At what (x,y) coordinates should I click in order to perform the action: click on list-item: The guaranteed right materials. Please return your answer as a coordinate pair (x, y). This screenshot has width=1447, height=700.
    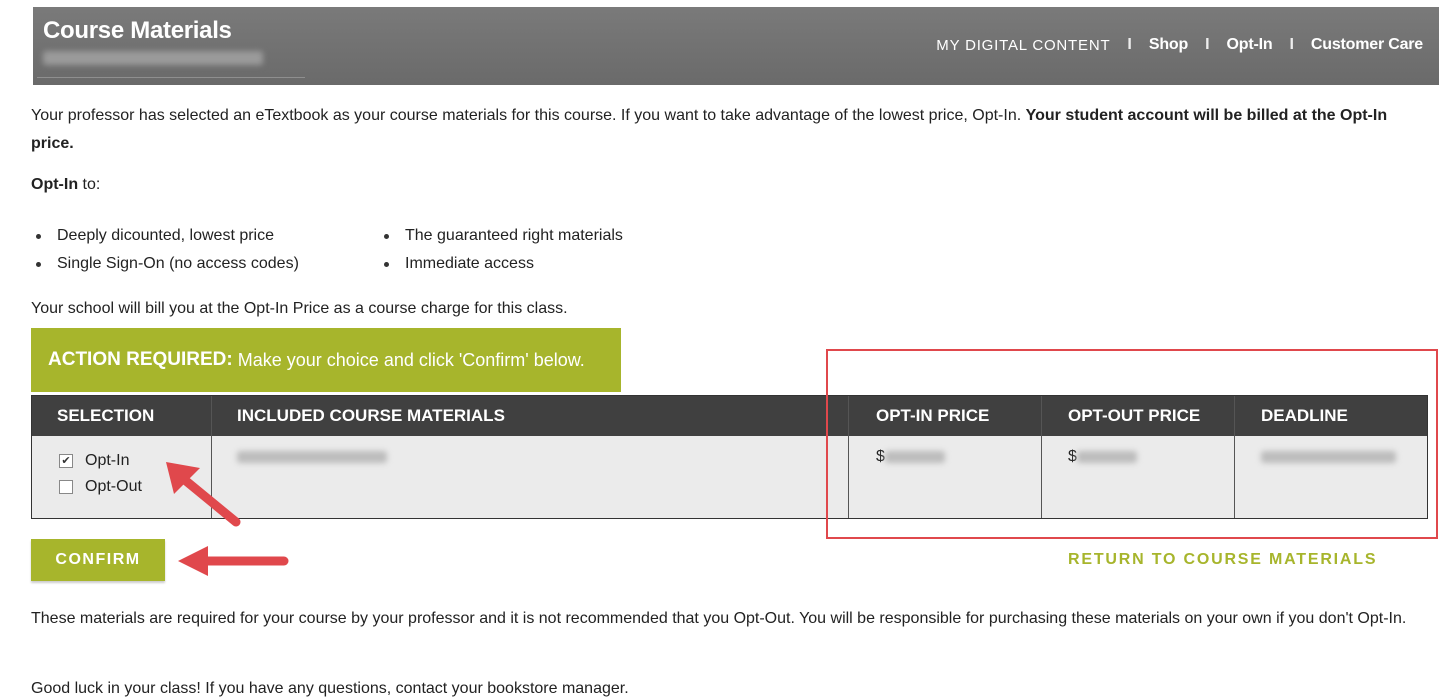
    Looking at the image, I should click on (549, 236).